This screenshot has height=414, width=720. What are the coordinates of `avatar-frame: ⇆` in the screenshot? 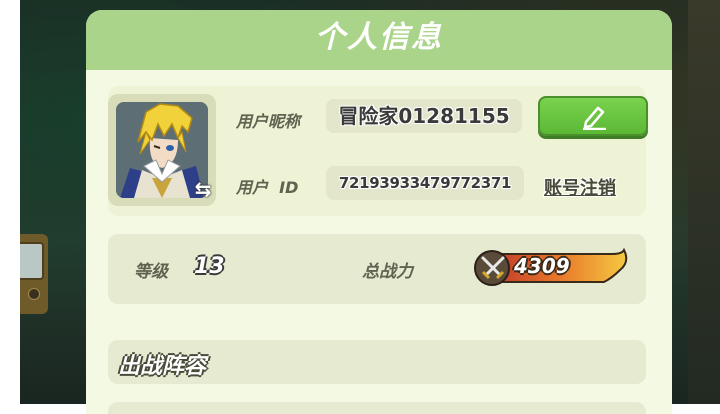 It's located at (162, 150).